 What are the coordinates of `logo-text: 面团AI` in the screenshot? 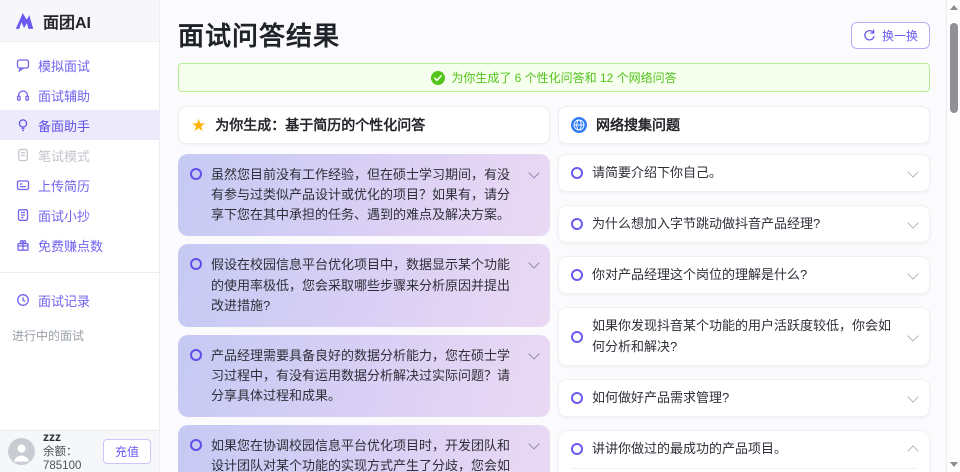 It's located at (67, 23).